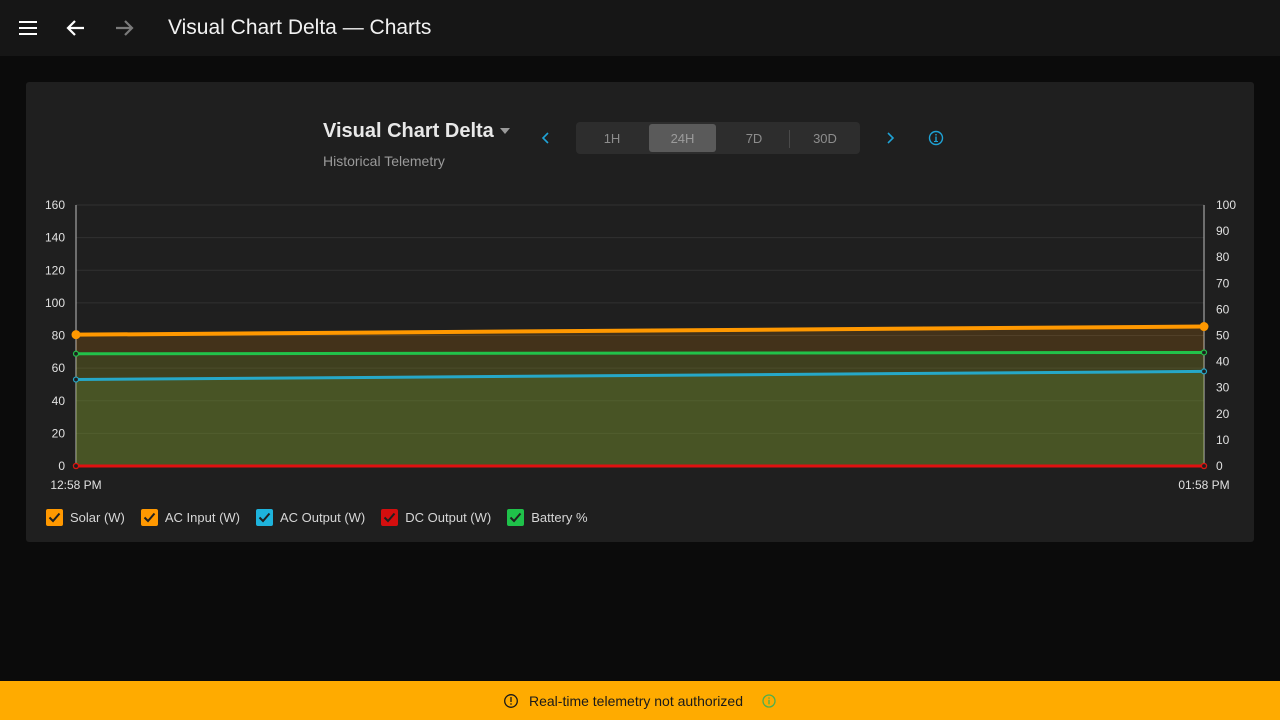 This screenshot has width=1280, height=720. Describe the element at coordinates (511, 700) in the screenshot. I see `warning-icon` at that location.